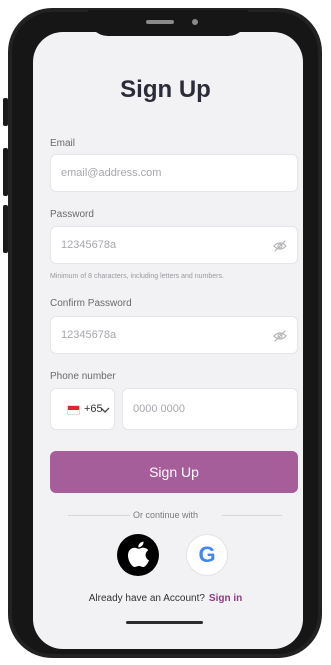  What do you see at coordinates (210, 409) in the screenshot?
I see `phone-number-input: 0000 0000` at bounding box center [210, 409].